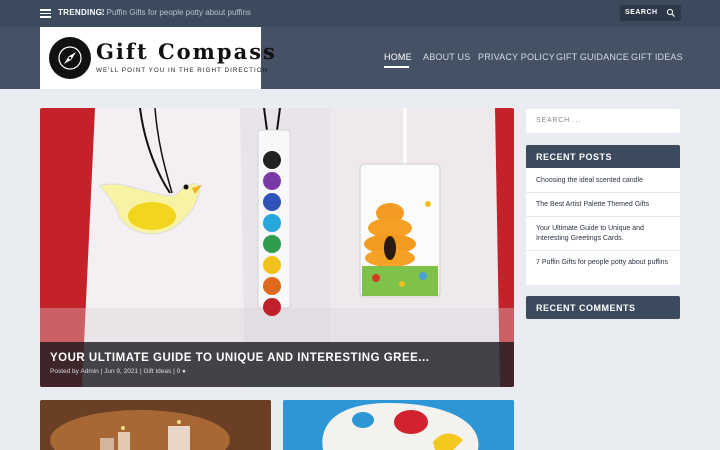 The image size is (720, 450). What do you see at coordinates (157, 371) in the screenshot?
I see `meta-category: Gift Ideas` at bounding box center [157, 371].